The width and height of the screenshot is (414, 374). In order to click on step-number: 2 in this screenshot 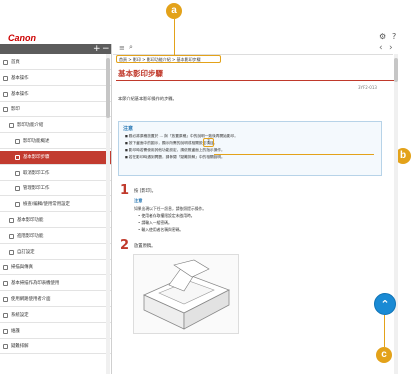, I will do `click(125, 245)`.